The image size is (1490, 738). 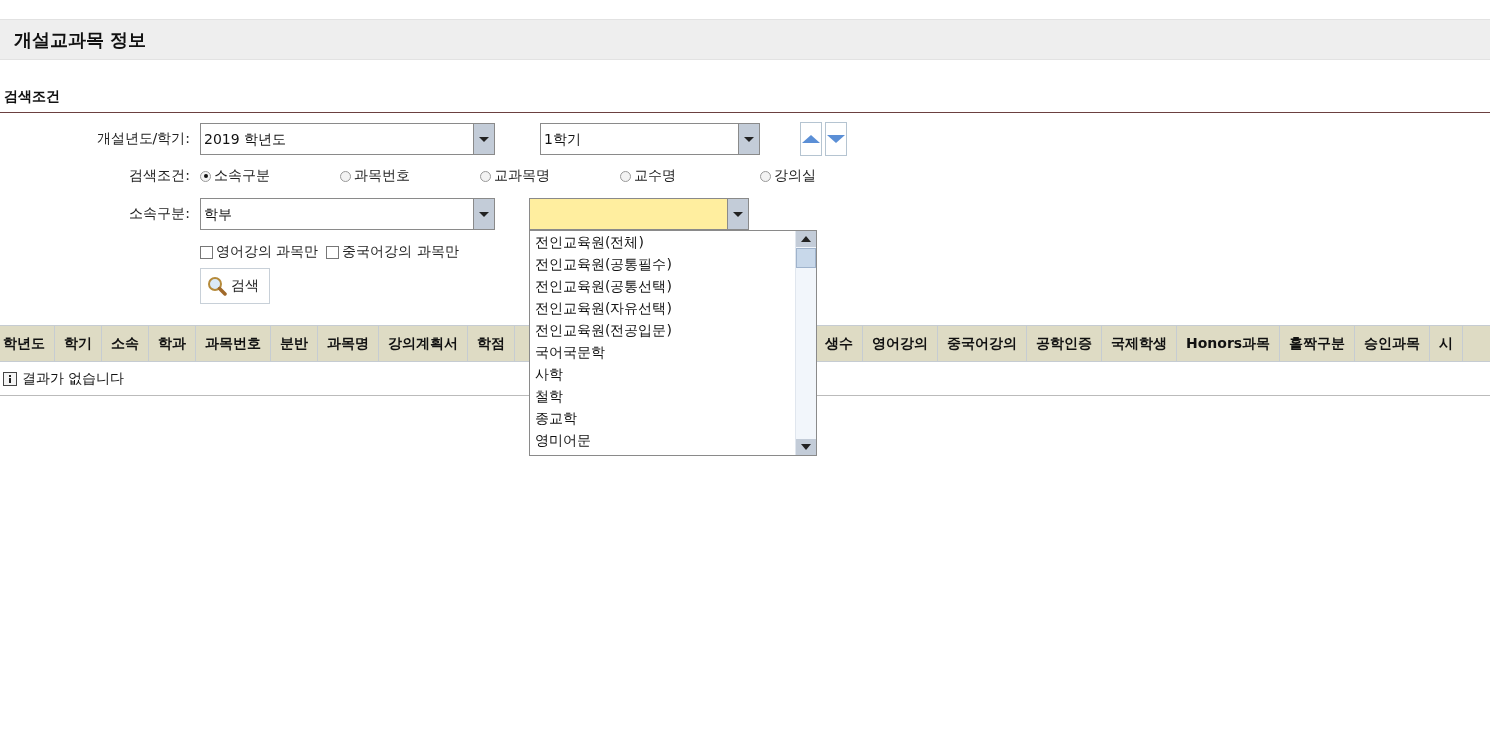 I want to click on column-header: 홀짝구분, so click(x=1318, y=343).